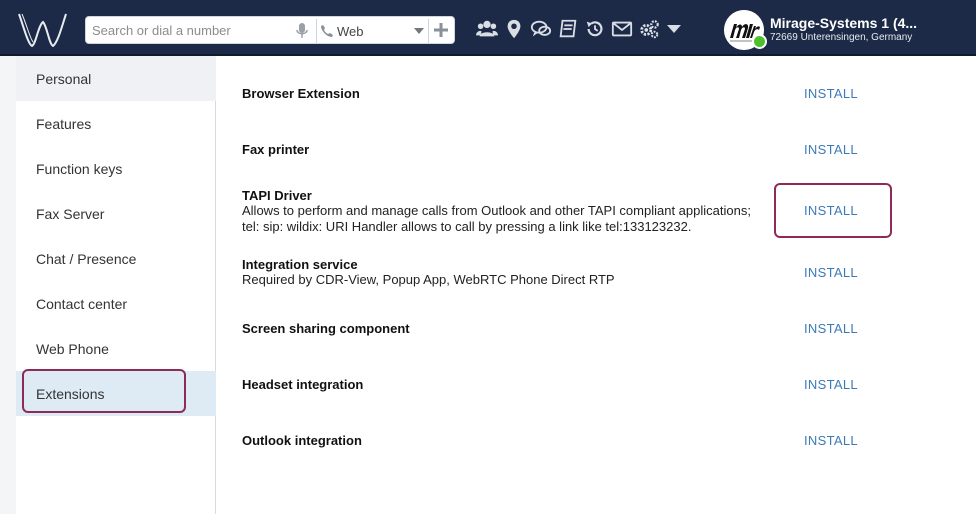 The height and width of the screenshot is (514, 976). I want to click on search-box: Web, so click(270, 30).